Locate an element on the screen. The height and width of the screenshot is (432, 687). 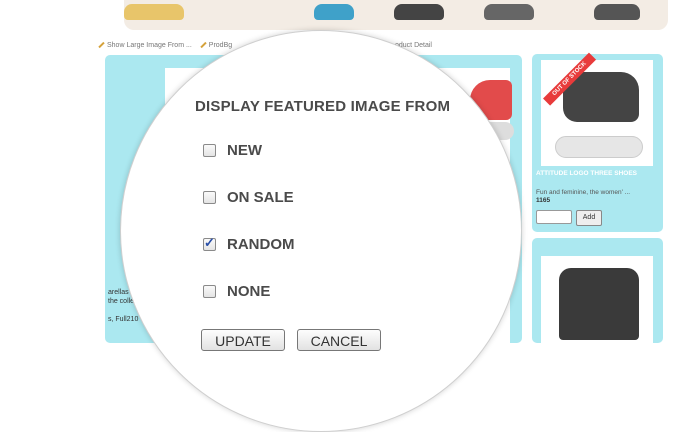
product-card-image: OUT OF STOCK is located at coordinates (597, 109).